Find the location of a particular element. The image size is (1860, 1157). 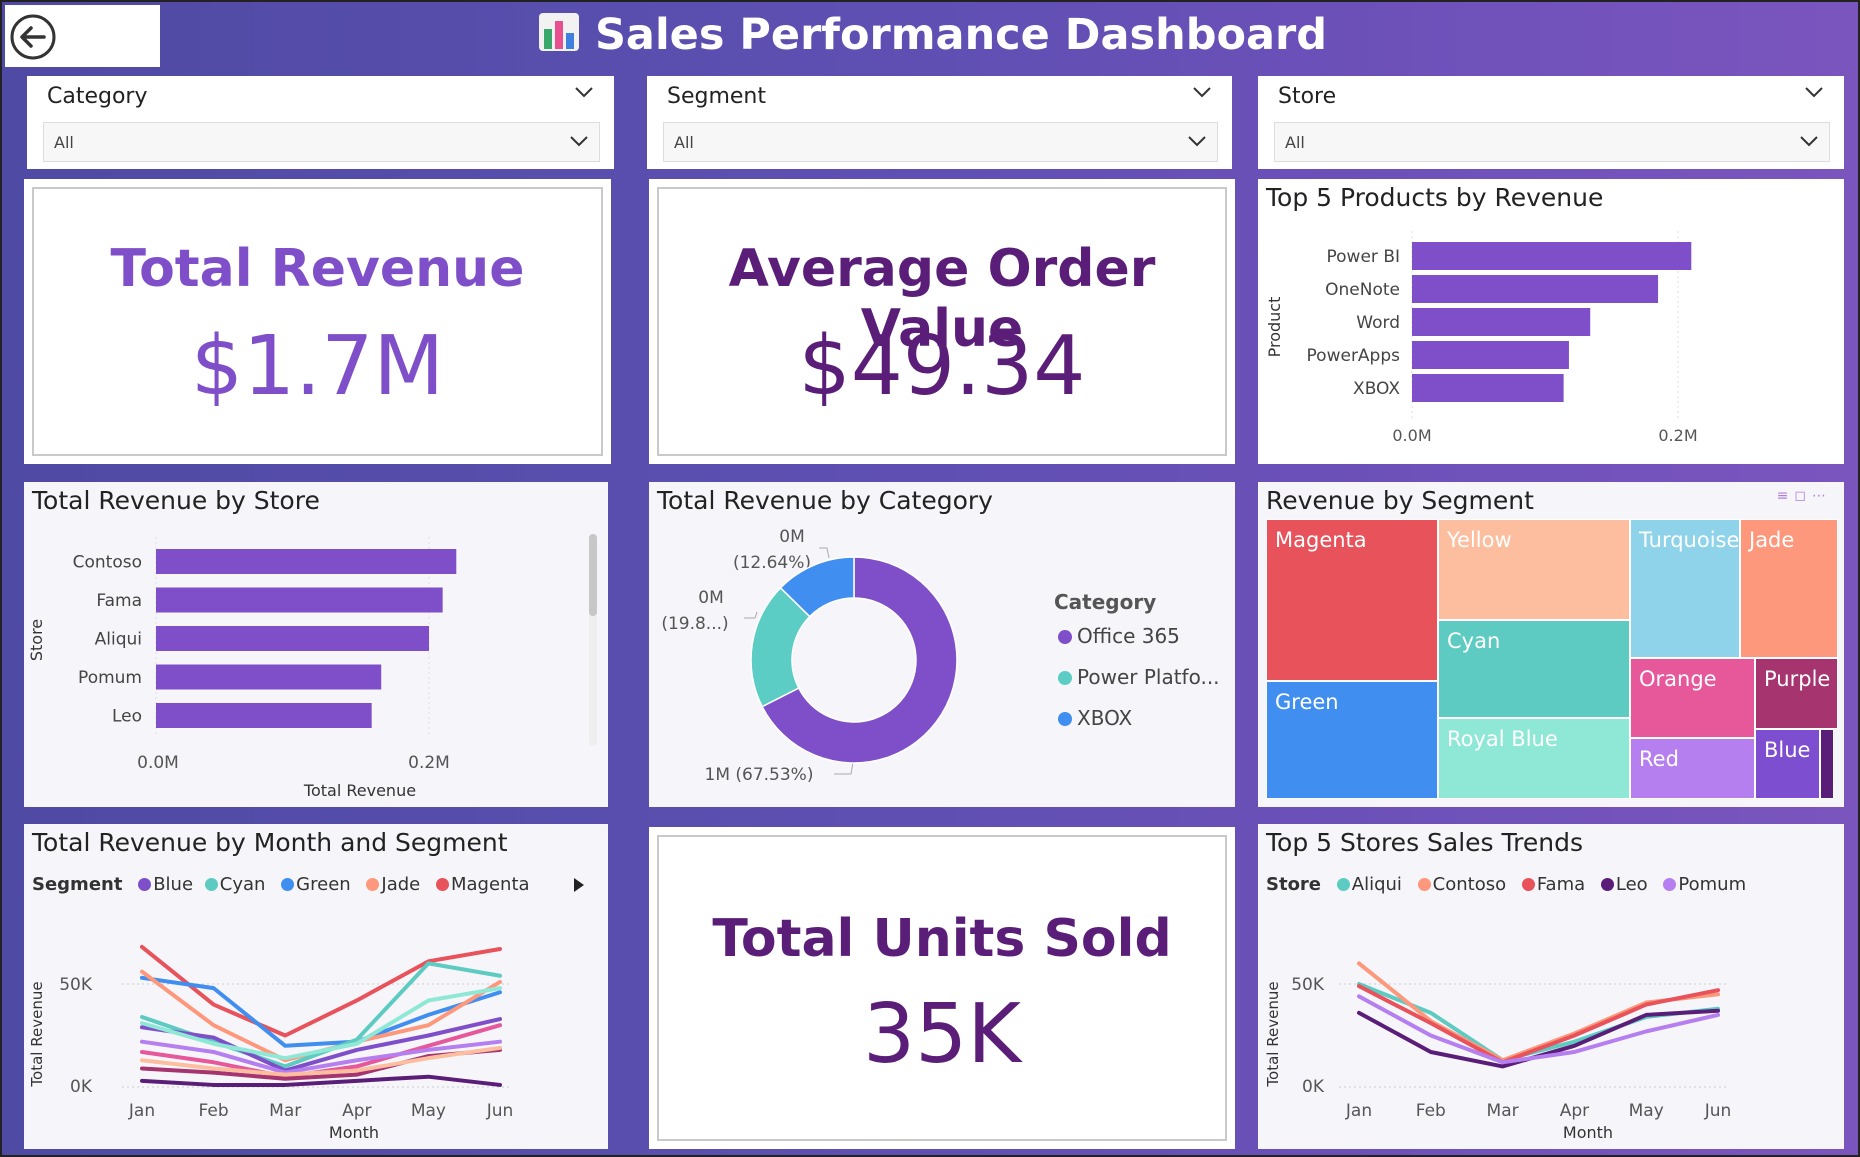

tick-label: 50K is located at coordinates (76, 985).